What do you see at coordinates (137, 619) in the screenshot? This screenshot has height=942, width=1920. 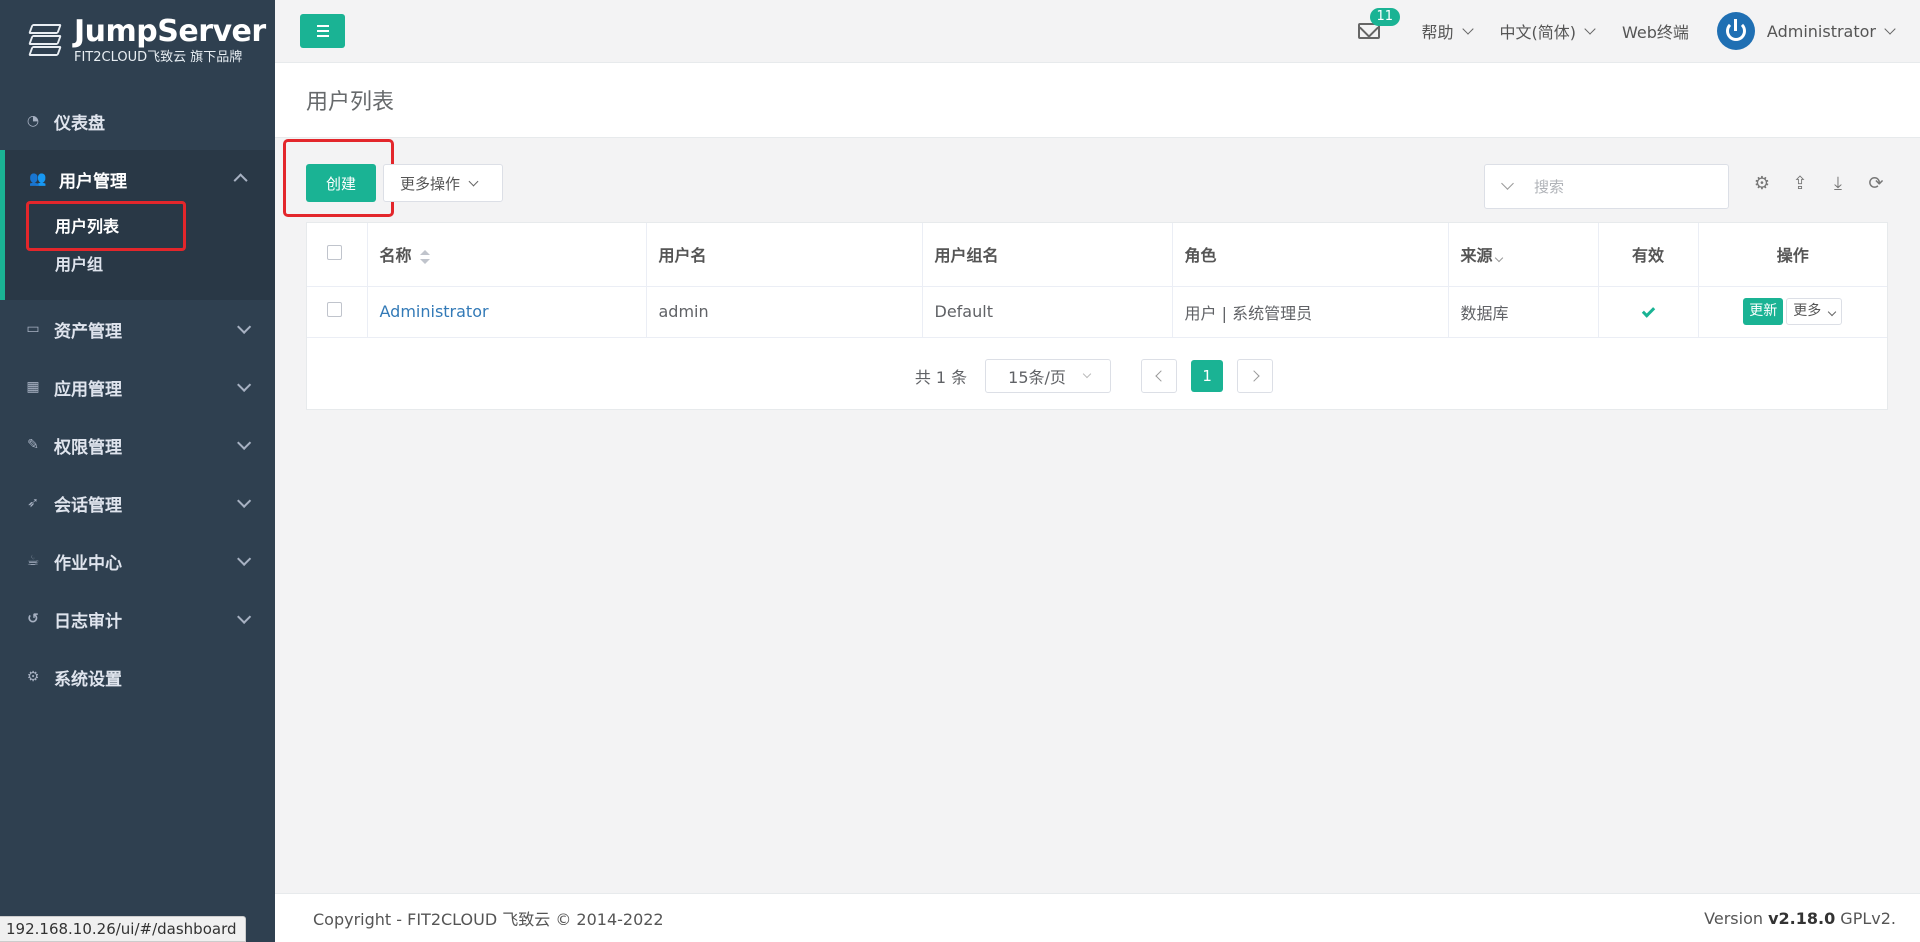 I see `sidebar-item-audit: ↺ 日志审计` at bounding box center [137, 619].